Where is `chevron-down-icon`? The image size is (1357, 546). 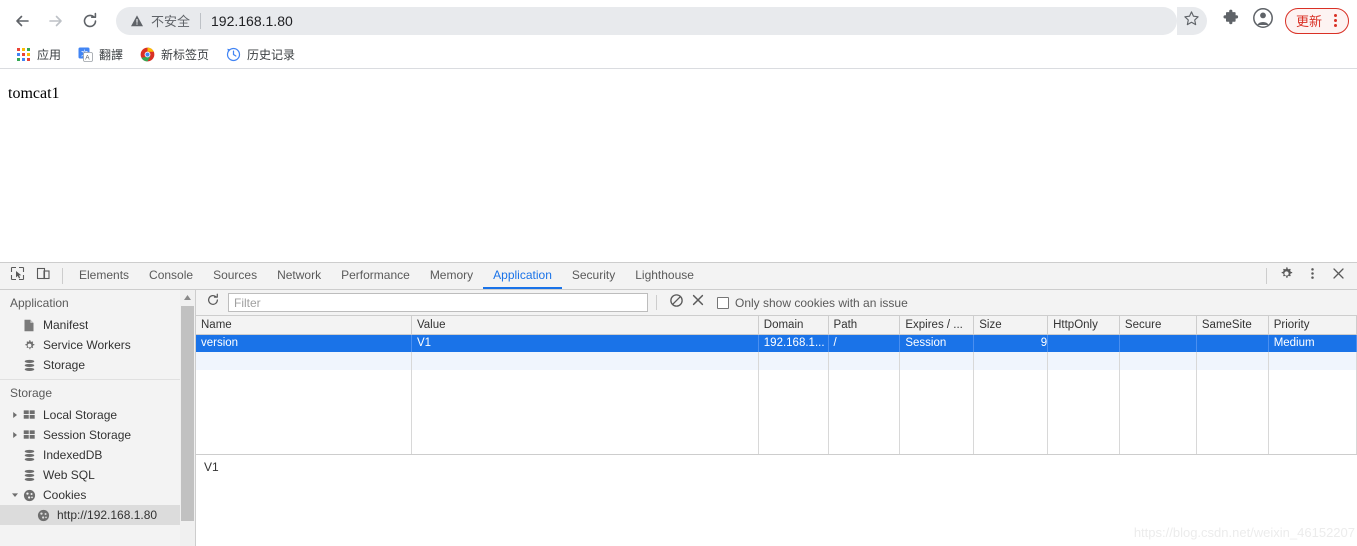 chevron-down-icon is located at coordinates (15, 495).